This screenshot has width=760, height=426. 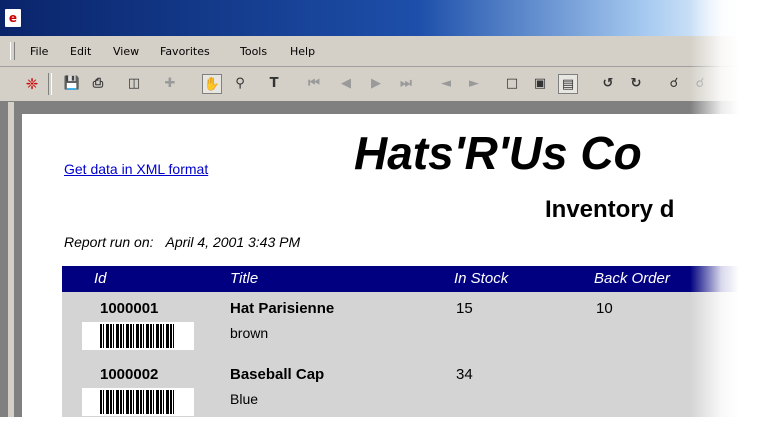 I want to click on report-run-date: April 4, 2001 3:43 PM, so click(x=233, y=242).